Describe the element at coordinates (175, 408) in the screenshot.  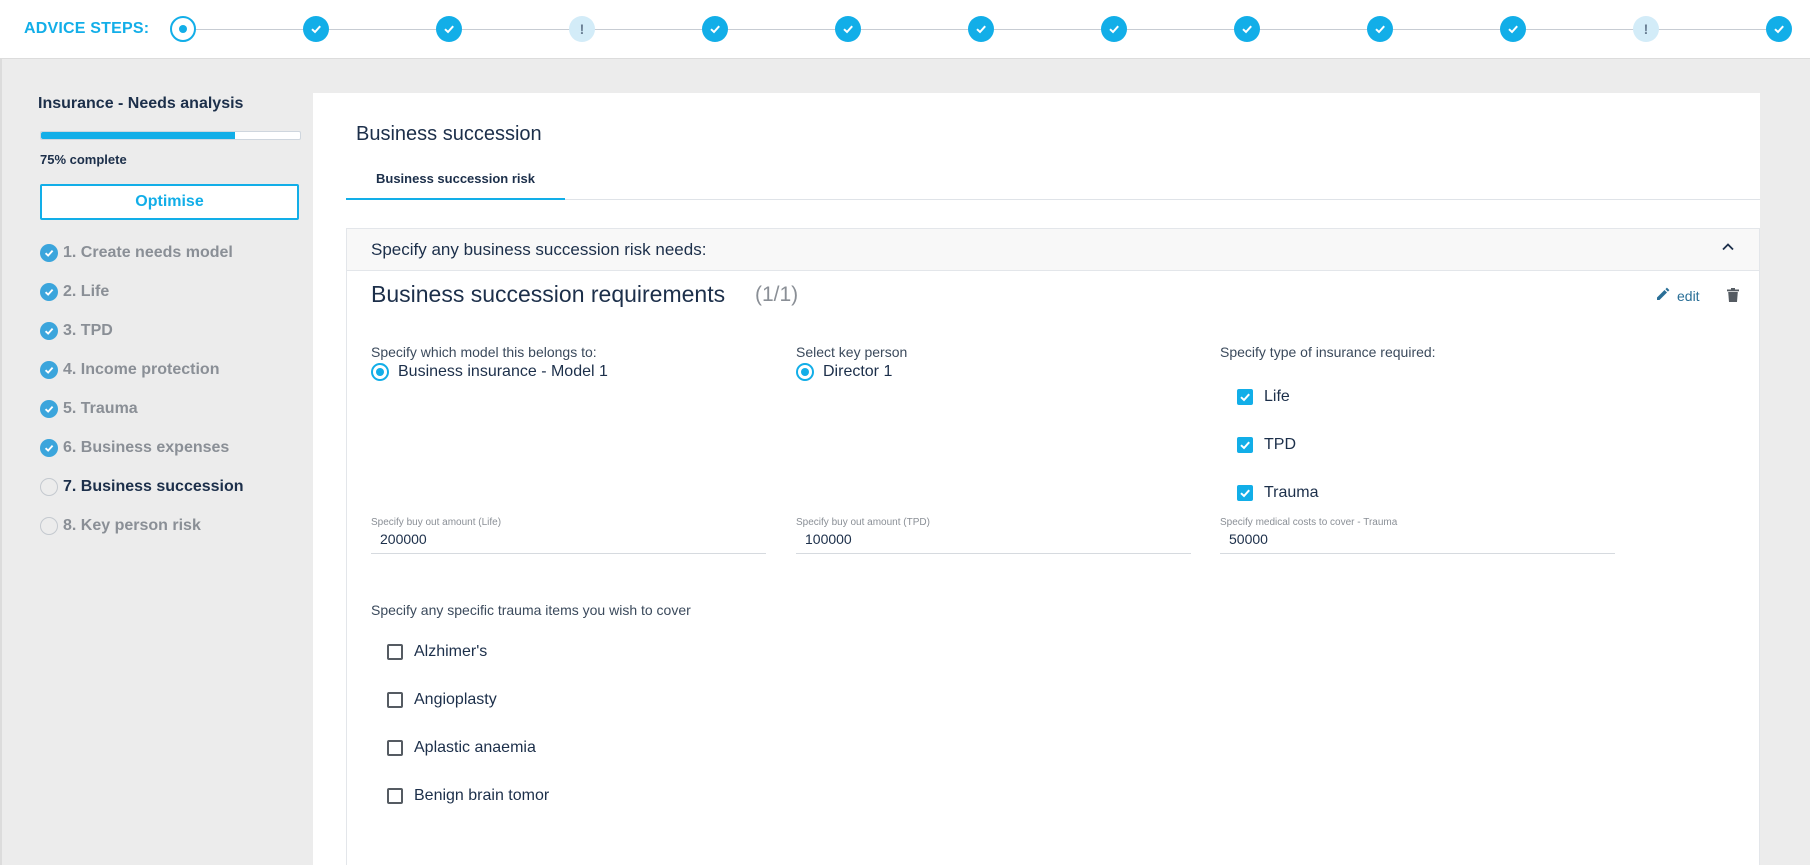
I see `sidebar-nav-item: 5. Trauma` at that location.